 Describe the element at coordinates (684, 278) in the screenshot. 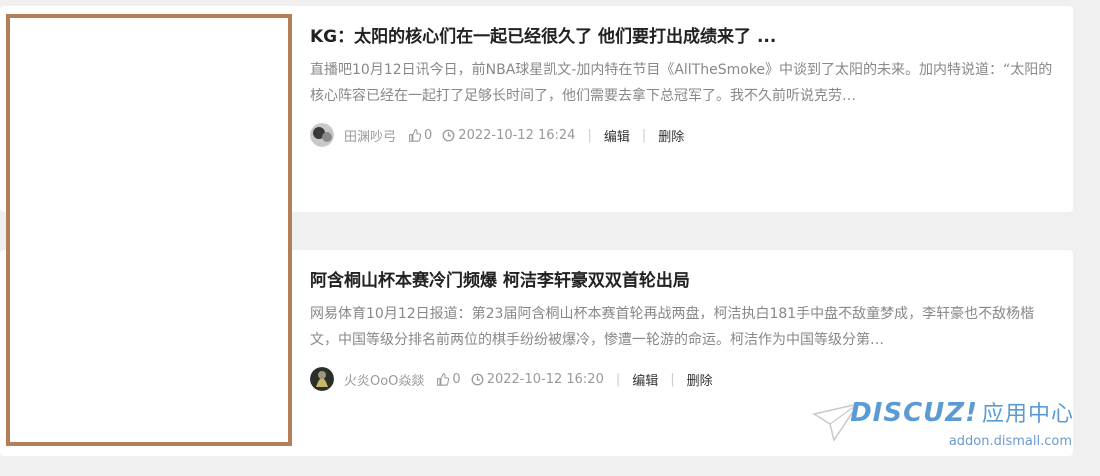

I see `post-title: 阿含桐山杯本赛冷门频爆 柯洁李轩豪双双首轮出局` at that location.